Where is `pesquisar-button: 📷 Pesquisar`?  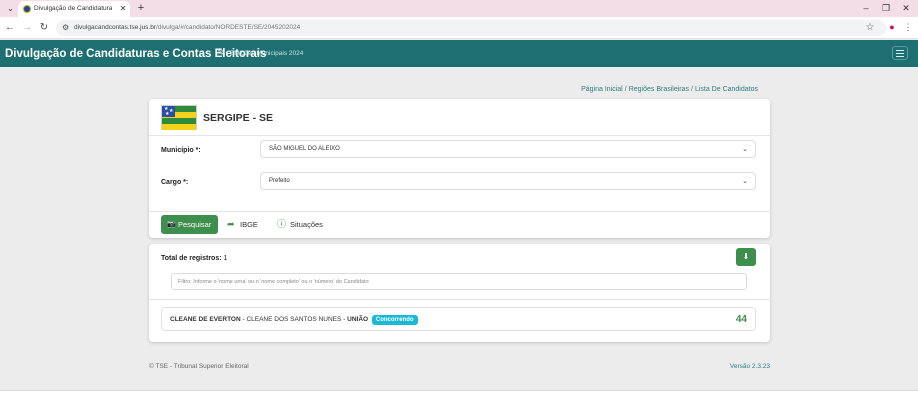
pesquisar-button: 📷 Pesquisar is located at coordinates (189, 224).